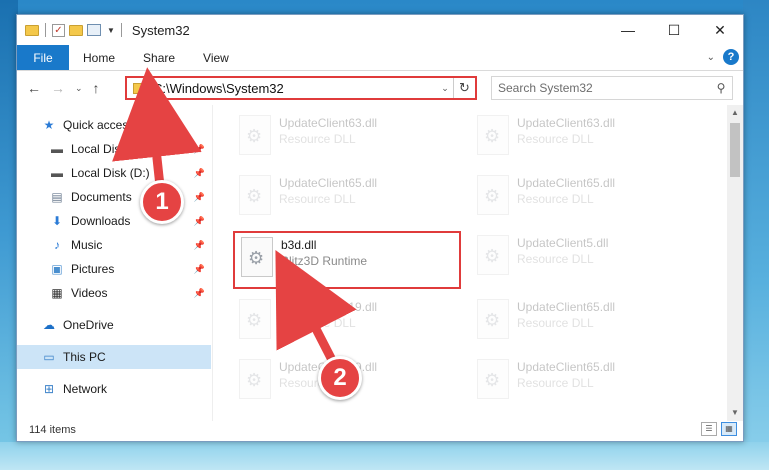  Describe the element at coordinates (445, 88) in the screenshot. I see `chevron-down-icon: ⌄` at that location.